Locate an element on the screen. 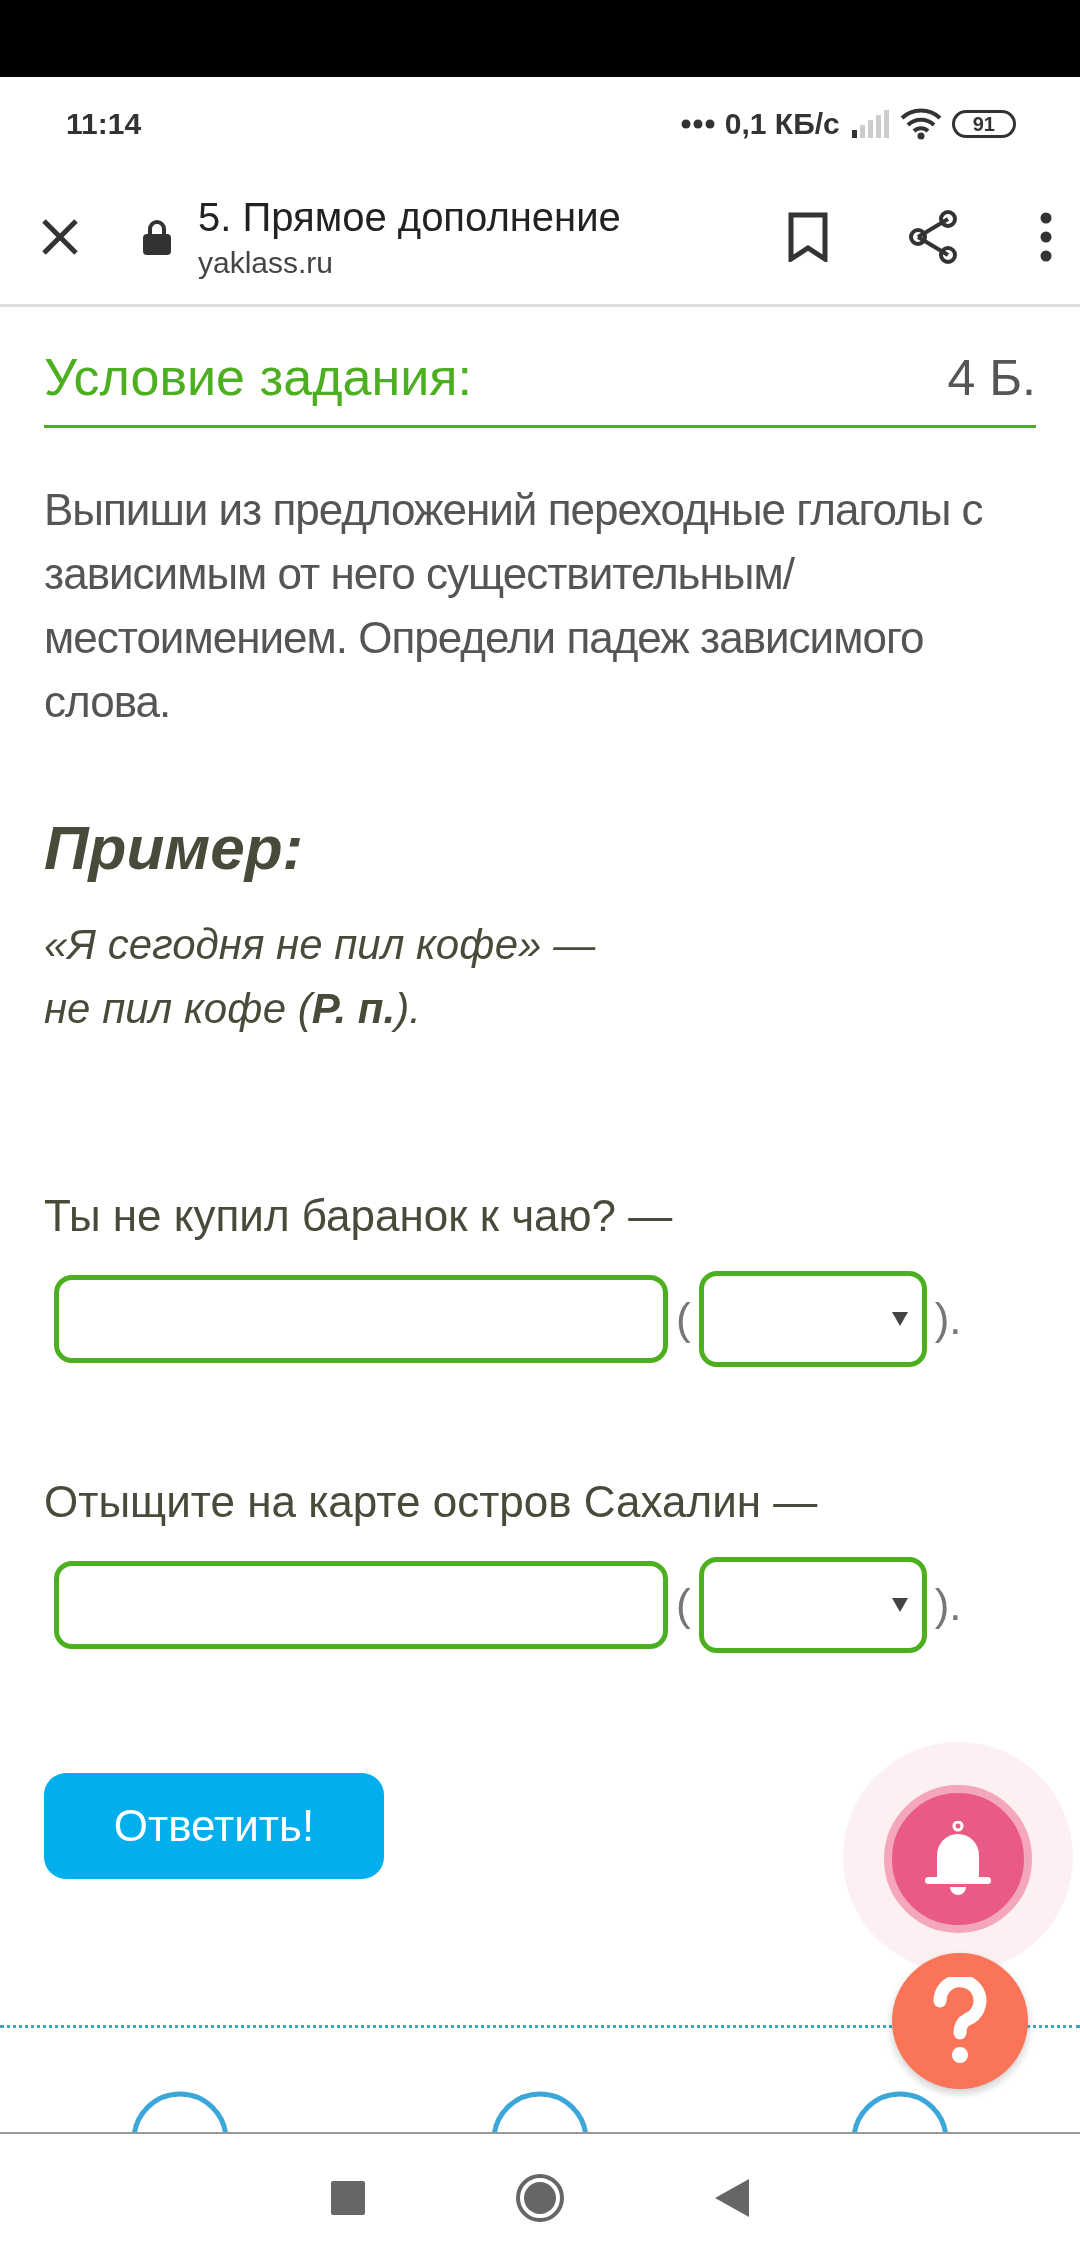  back-icon is located at coordinates (732, 2198).